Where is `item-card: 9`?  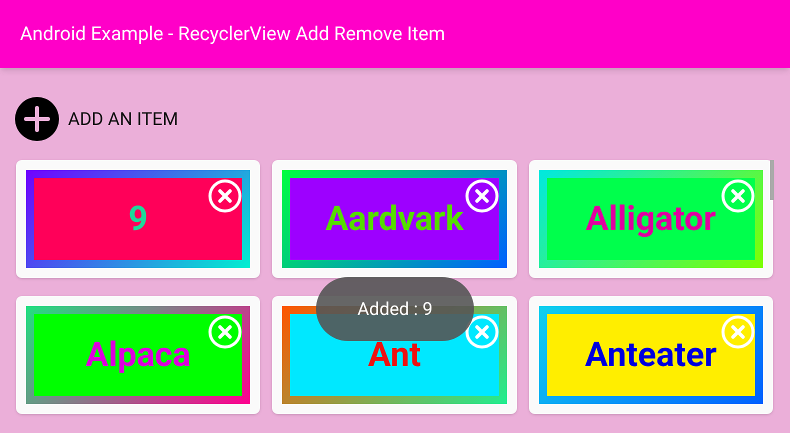
item-card: 9 is located at coordinates (138, 219).